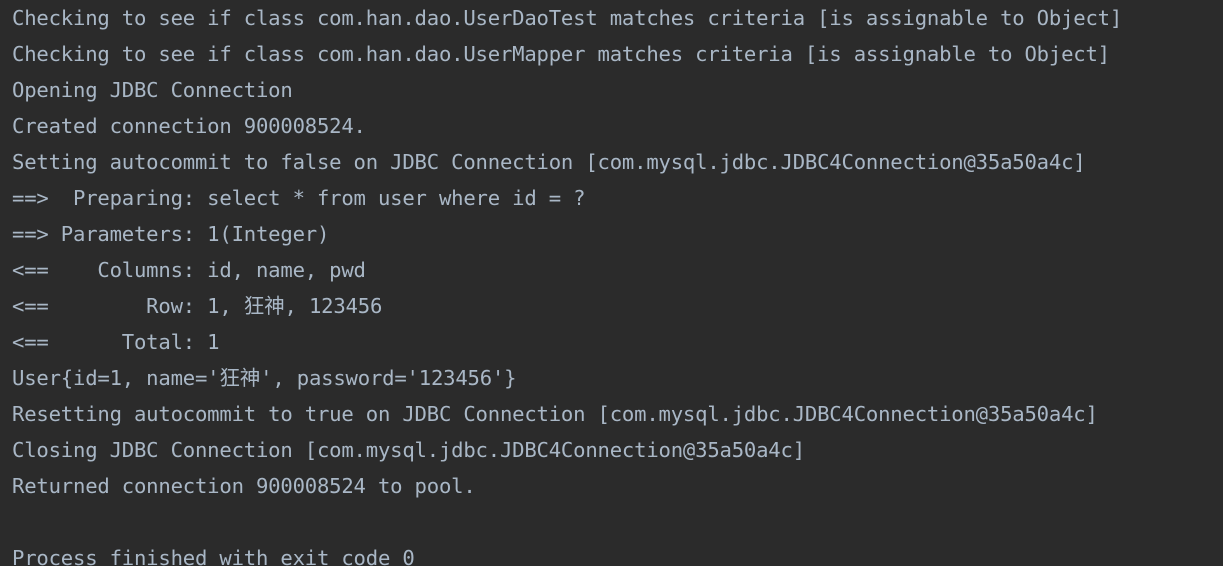  What do you see at coordinates (171, 234) in the screenshot?
I see `log-line-sql-parameters: ==> Parameters: 1(Integer)` at bounding box center [171, 234].